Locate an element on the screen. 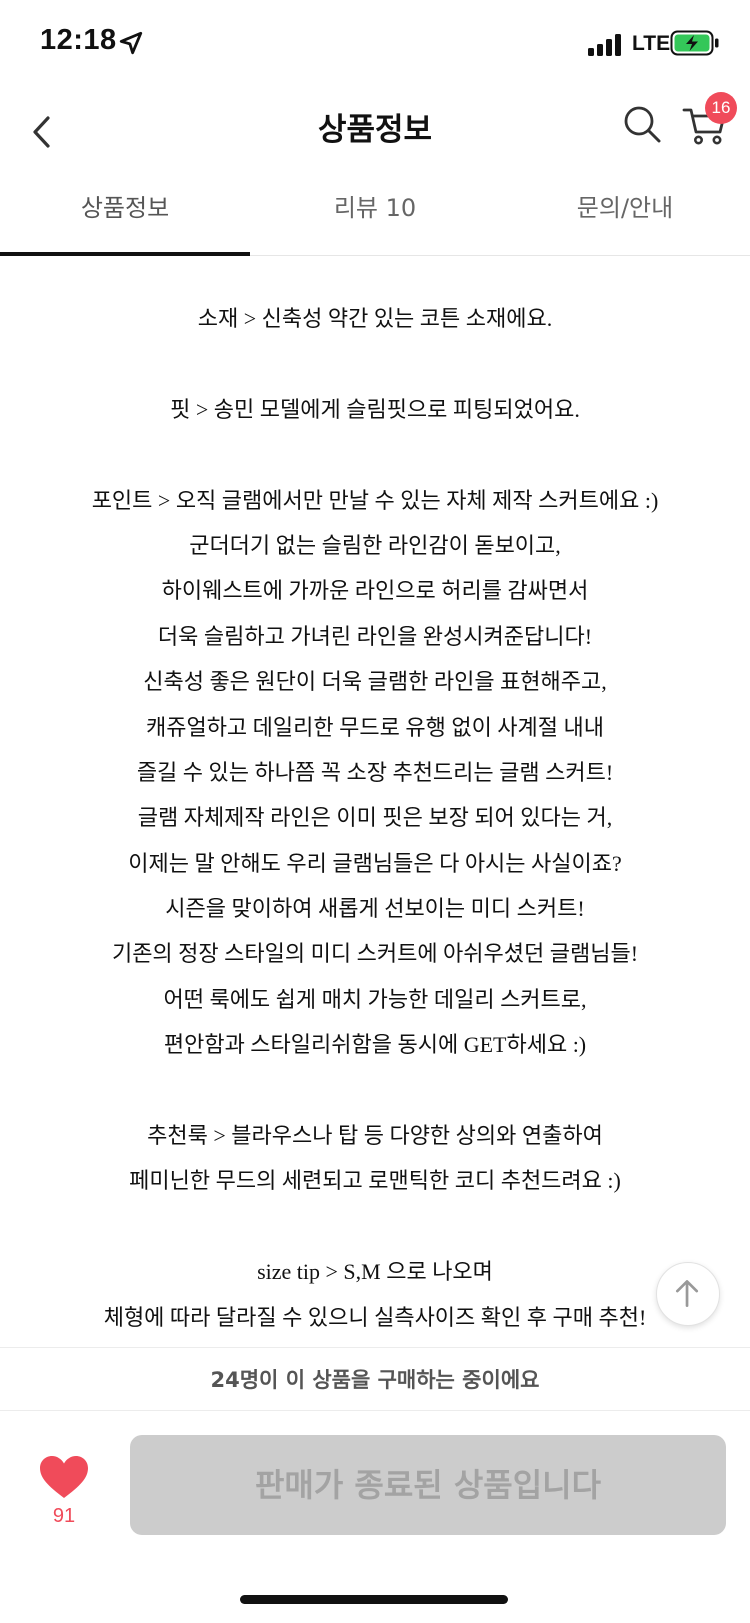 The image size is (750, 1623). description-line: 핏 > 송민 모델에게 슬림핏으로 피팅되었어요. is located at coordinates (375, 409).